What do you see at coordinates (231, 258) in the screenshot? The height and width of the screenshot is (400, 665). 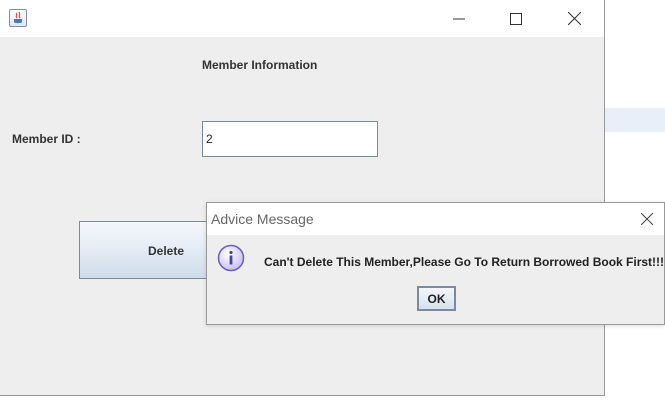 I see `info-icon` at bounding box center [231, 258].